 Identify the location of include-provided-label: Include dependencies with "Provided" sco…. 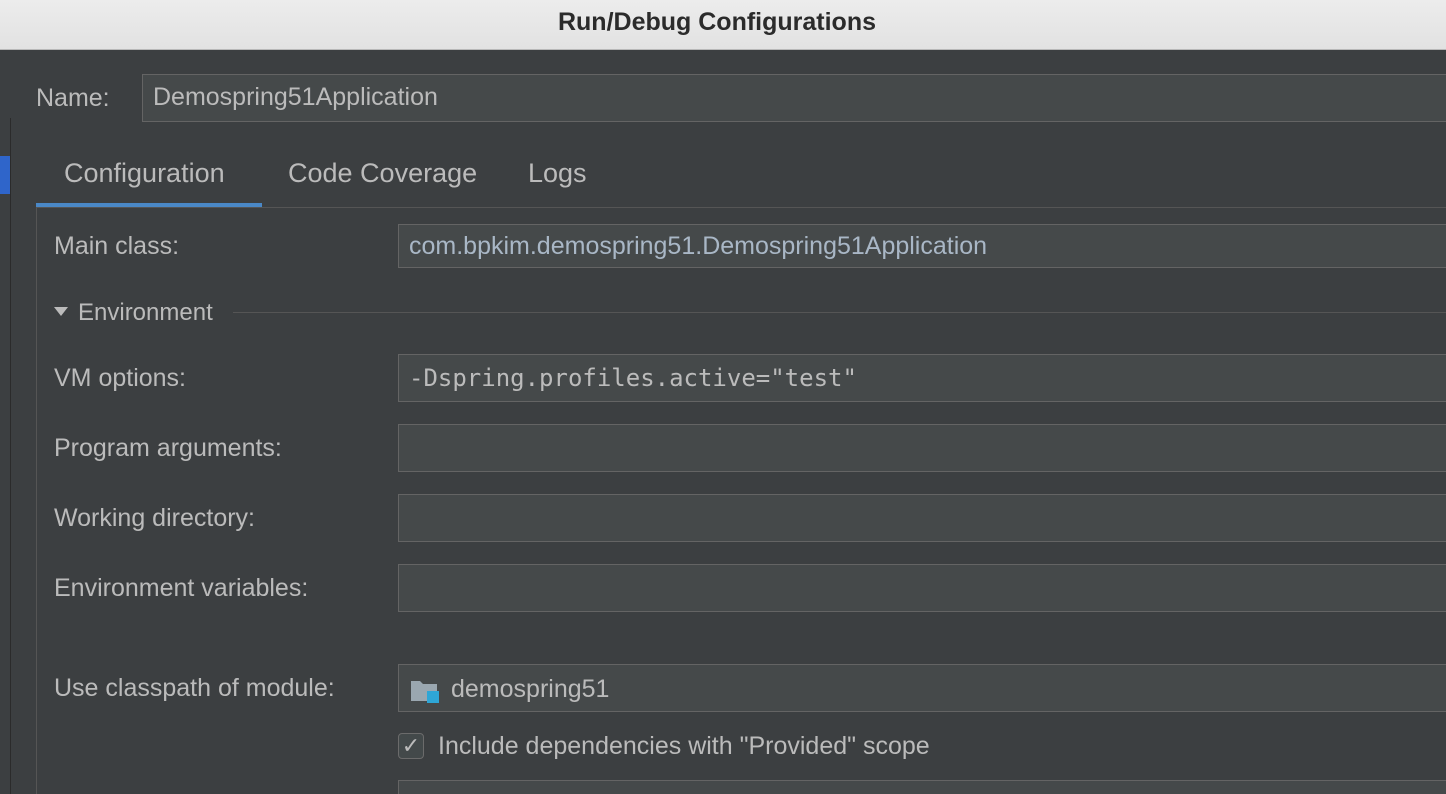
(684, 746).